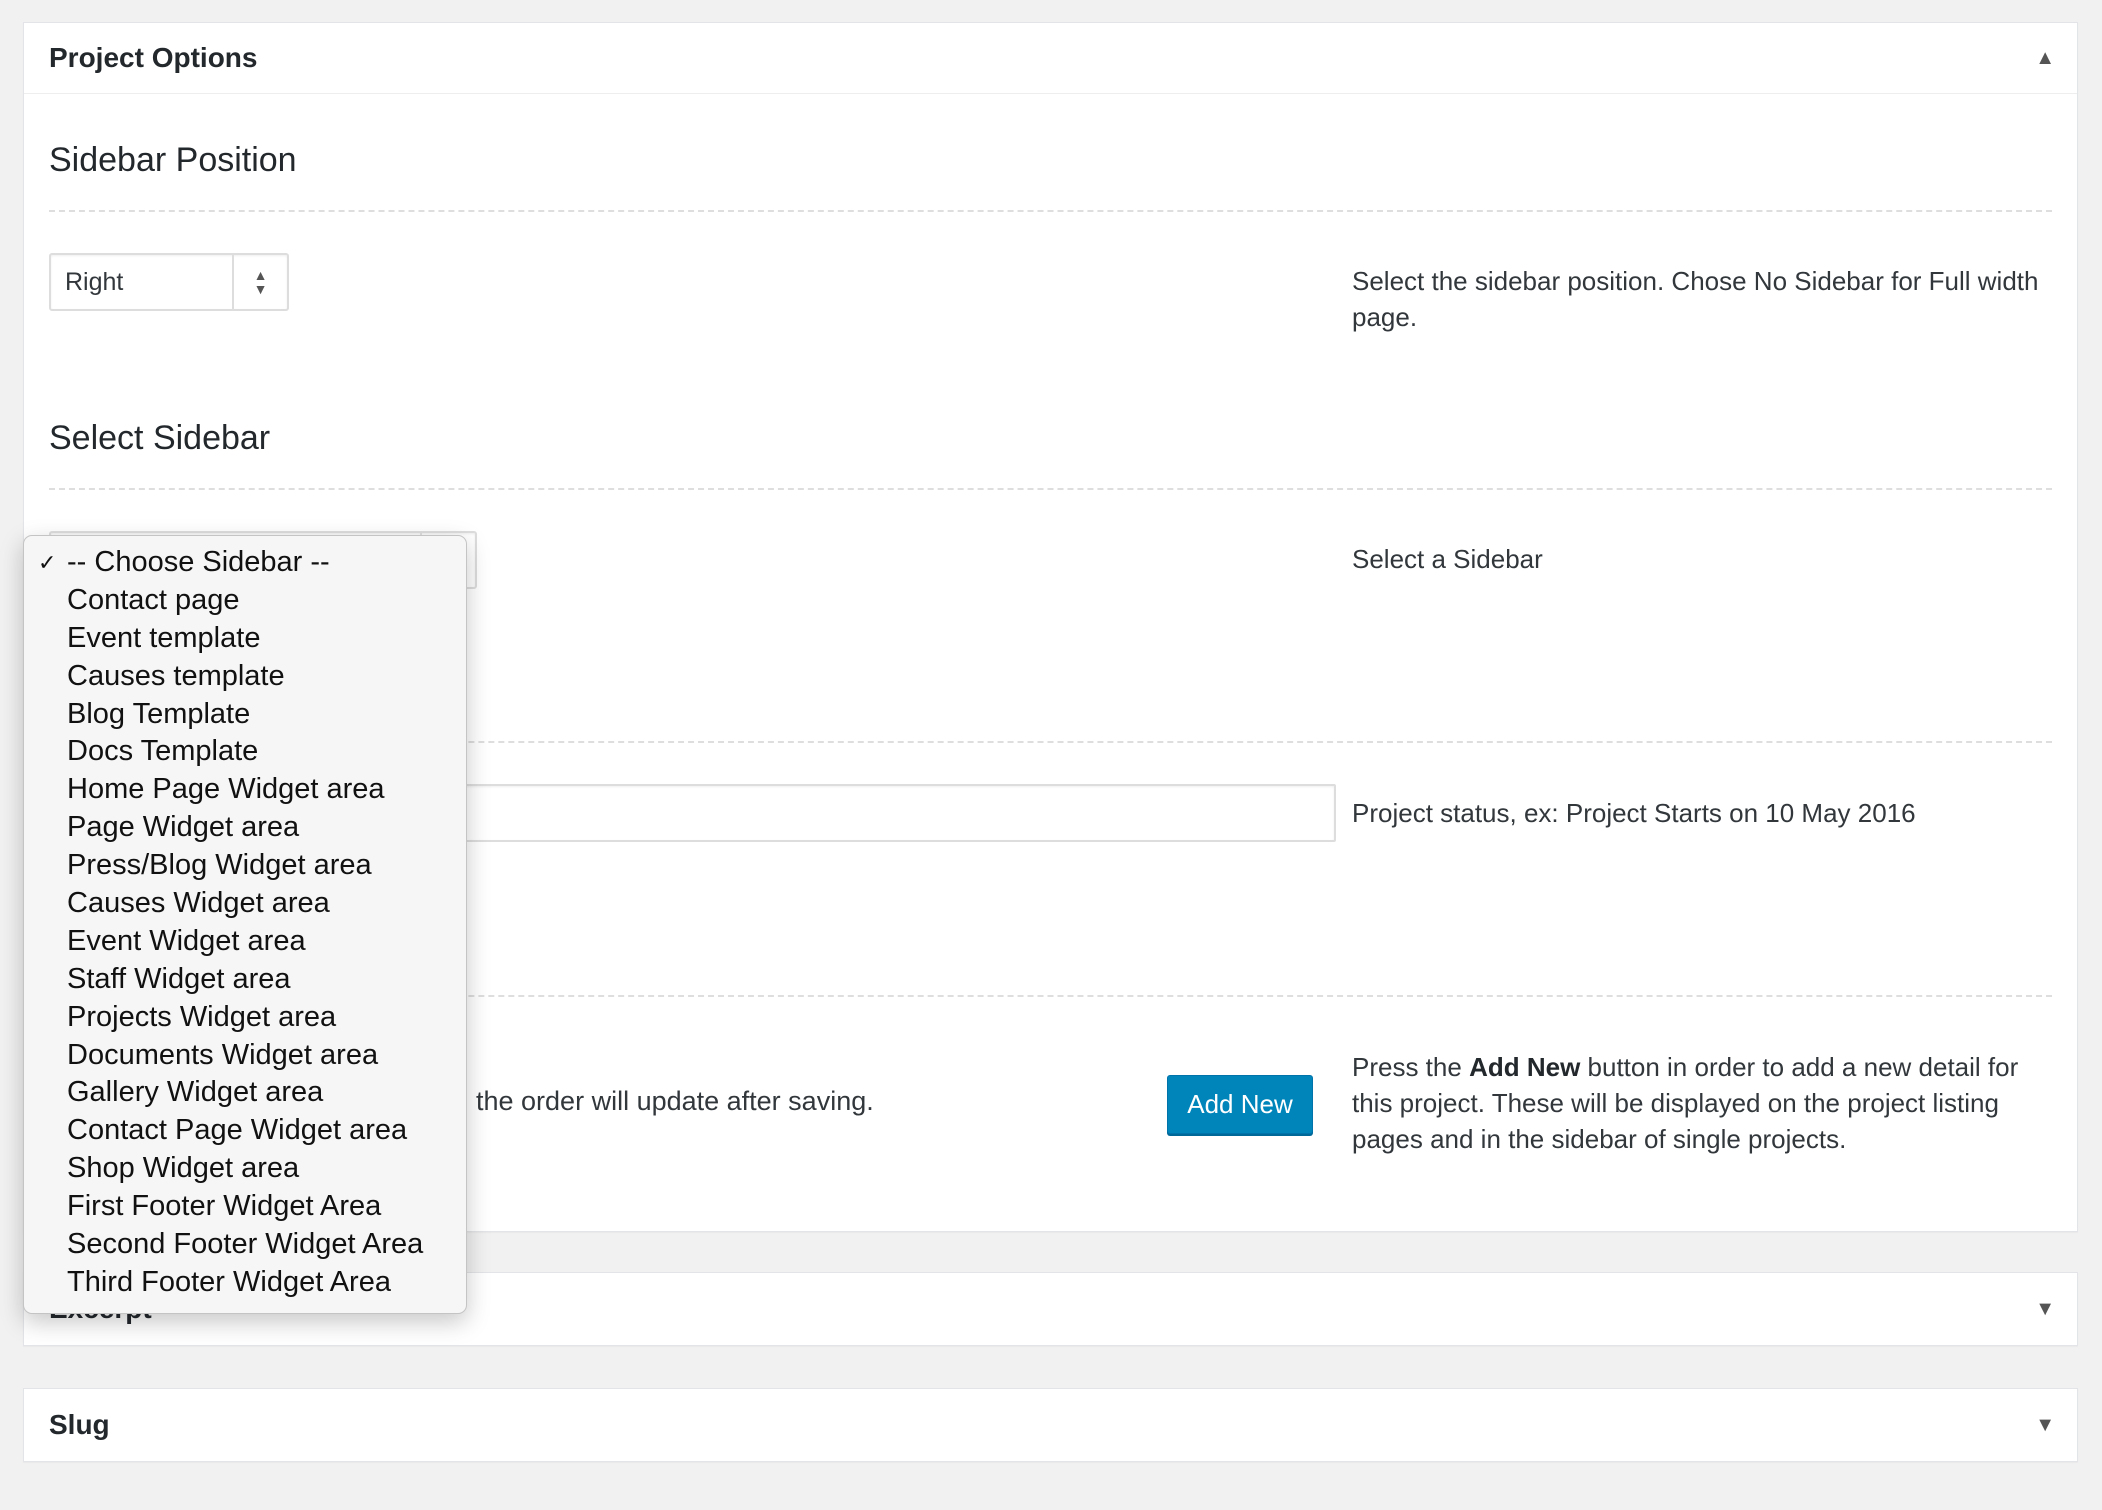 Image resolution: width=2102 pixels, height=1510 pixels. Describe the element at coordinates (79, 1424) in the screenshot. I see `slug-title: Slug` at that location.